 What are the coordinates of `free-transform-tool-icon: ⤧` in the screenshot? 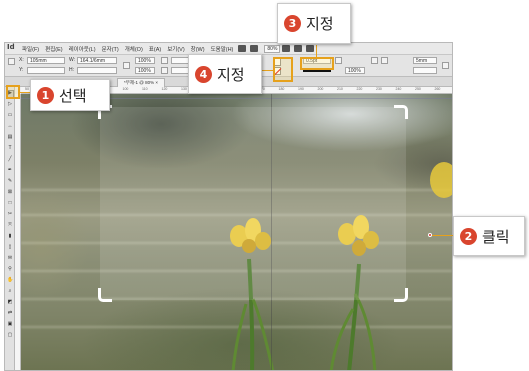 It's located at (10, 225).